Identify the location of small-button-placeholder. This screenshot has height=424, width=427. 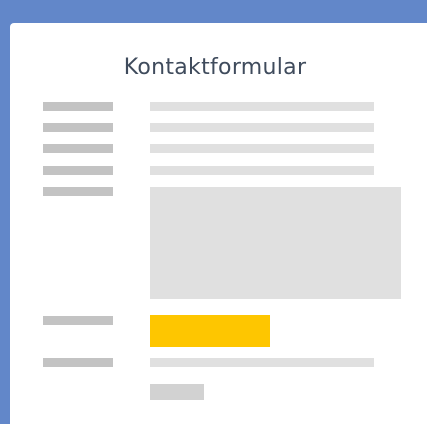
(177, 392).